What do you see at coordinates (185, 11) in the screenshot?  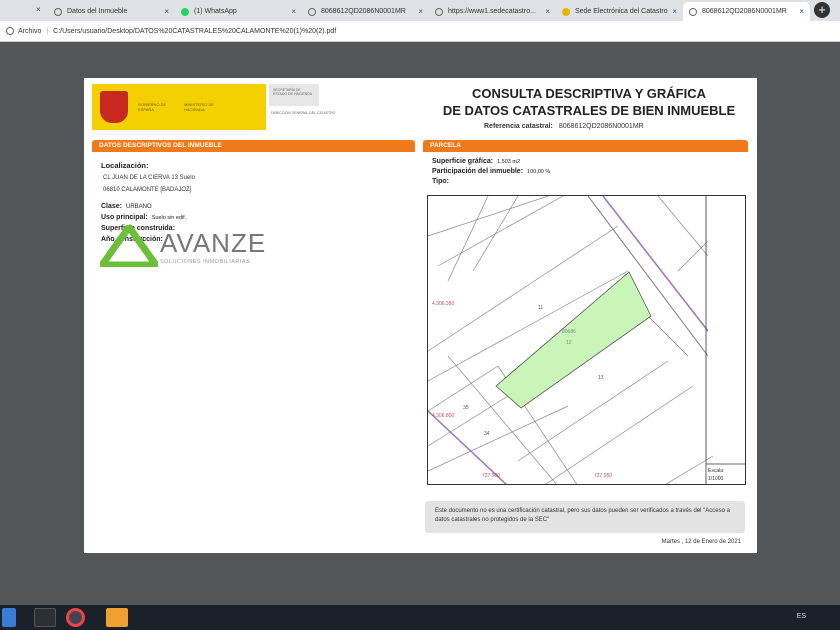 I see `whatsapp-icon` at bounding box center [185, 11].